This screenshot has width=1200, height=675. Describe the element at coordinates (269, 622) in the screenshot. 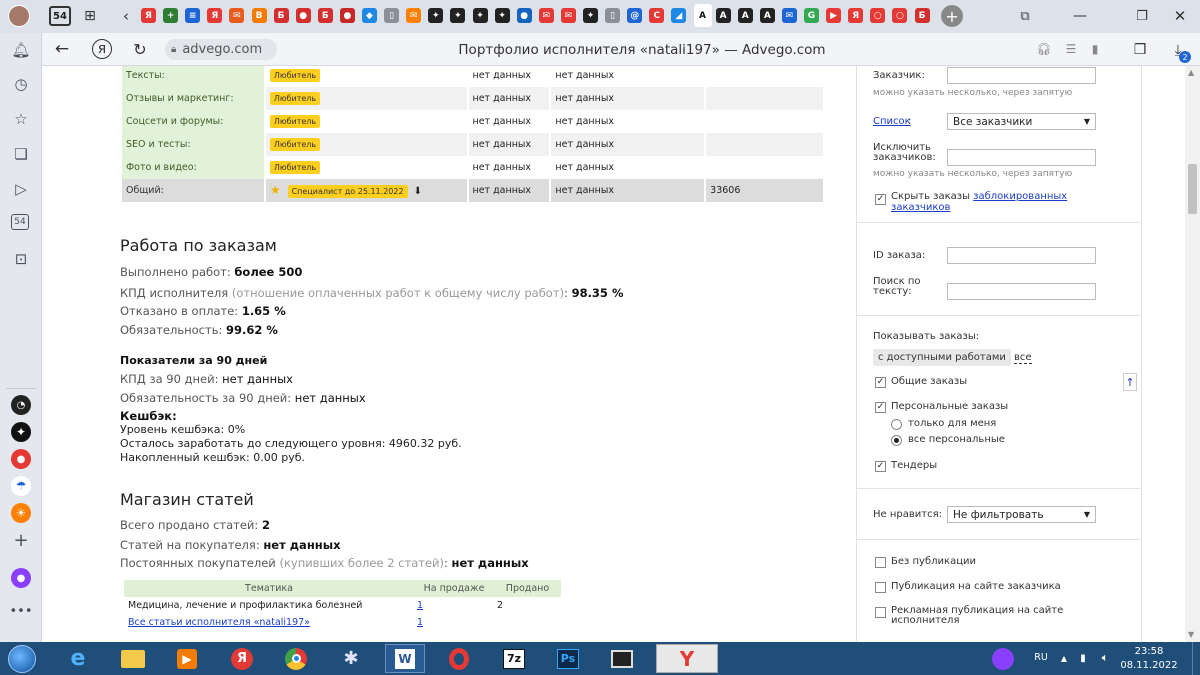

I see `all-articles-link: Все статьи исполнителя «natali197»` at that location.